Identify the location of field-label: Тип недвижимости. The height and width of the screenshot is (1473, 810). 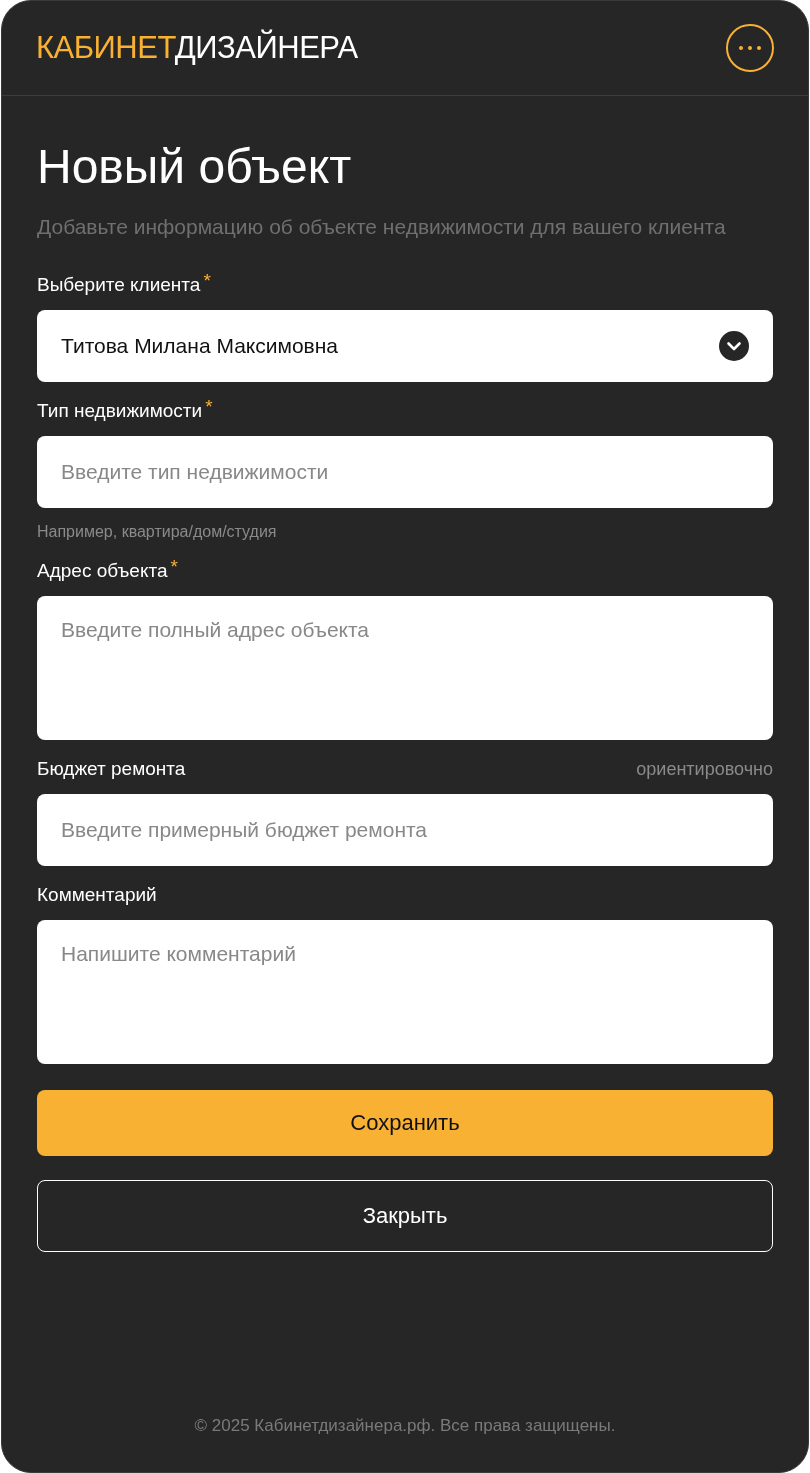
(120, 411).